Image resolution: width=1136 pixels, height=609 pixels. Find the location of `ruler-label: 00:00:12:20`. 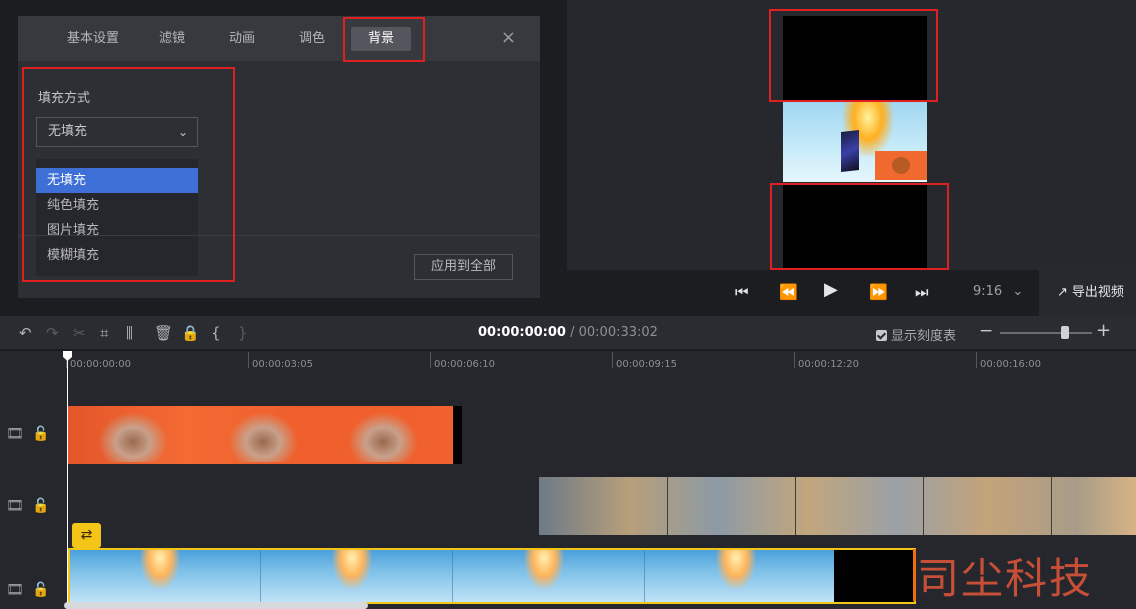

ruler-label: 00:00:12:20 is located at coordinates (829, 364).